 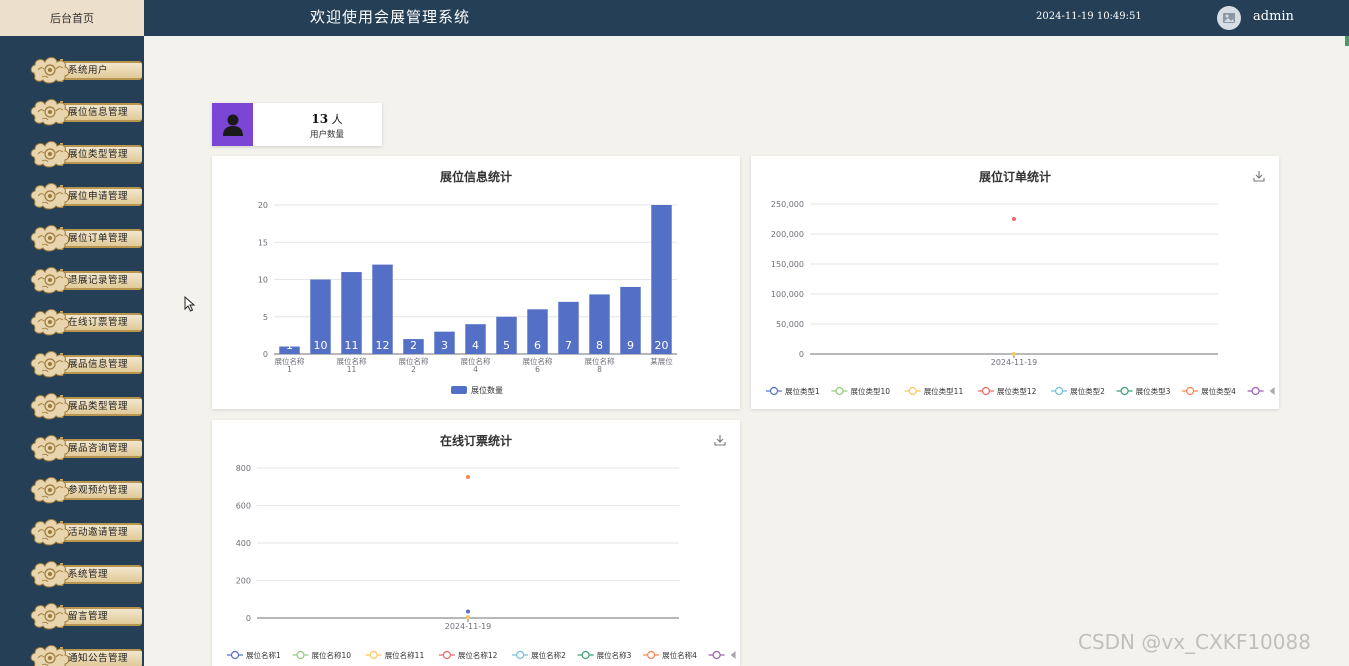 I want to click on sidebar-item: 活动邀请管理, so click(x=72, y=532).